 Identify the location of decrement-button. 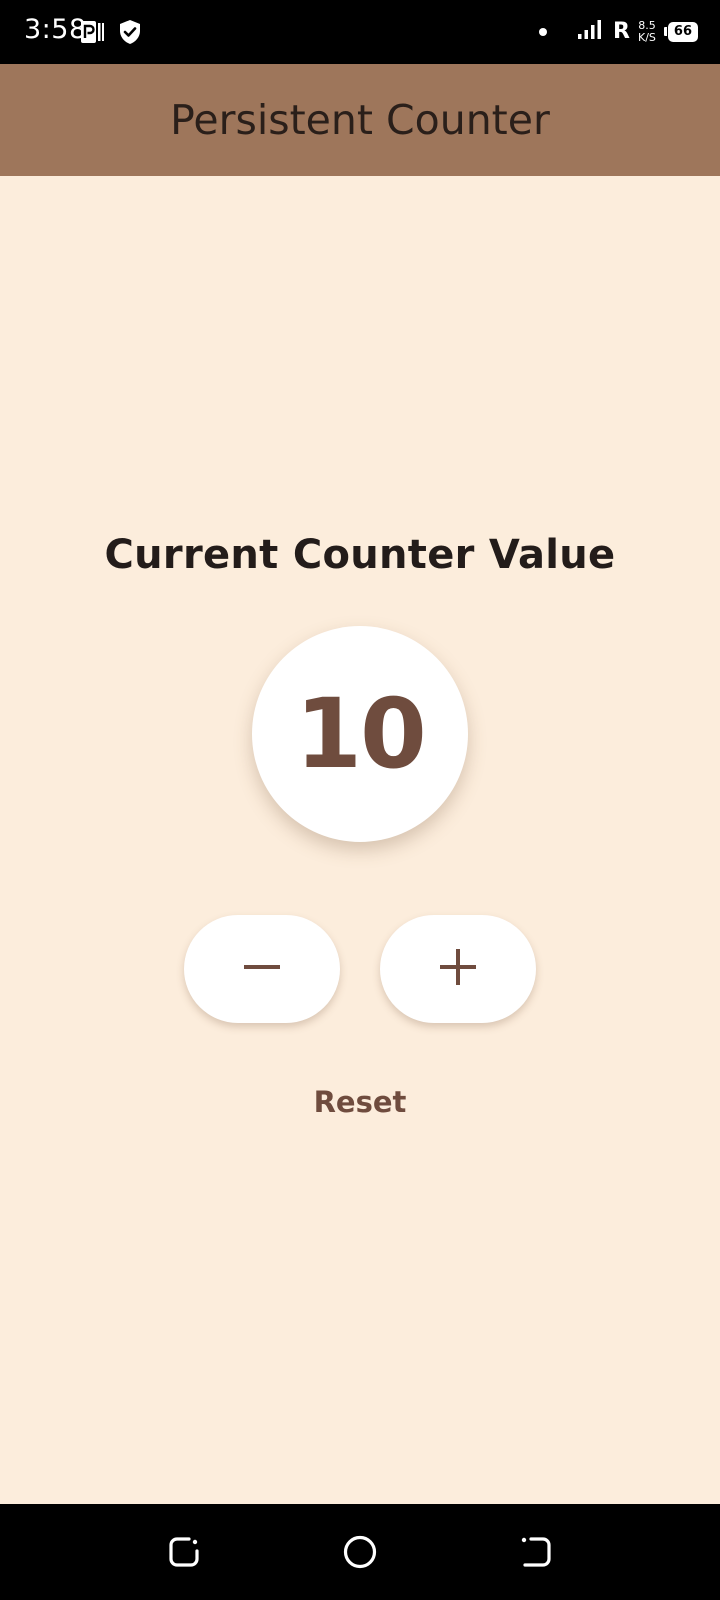
(262, 969).